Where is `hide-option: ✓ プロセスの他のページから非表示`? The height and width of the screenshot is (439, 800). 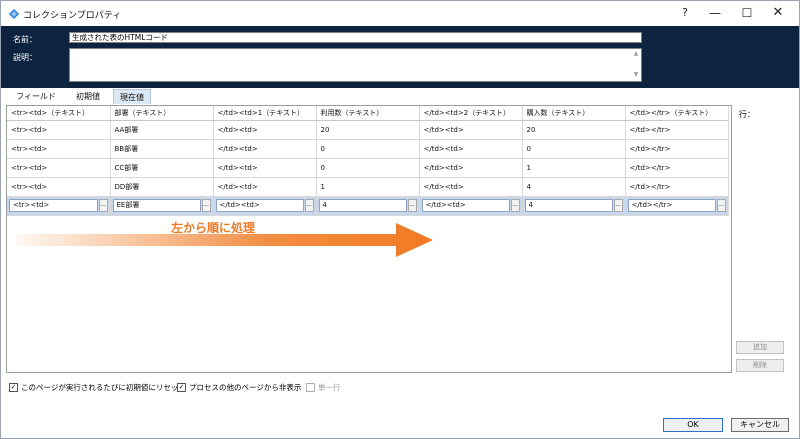
hide-option: ✓ プロセスの他のページから非表示 is located at coordinates (239, 387).